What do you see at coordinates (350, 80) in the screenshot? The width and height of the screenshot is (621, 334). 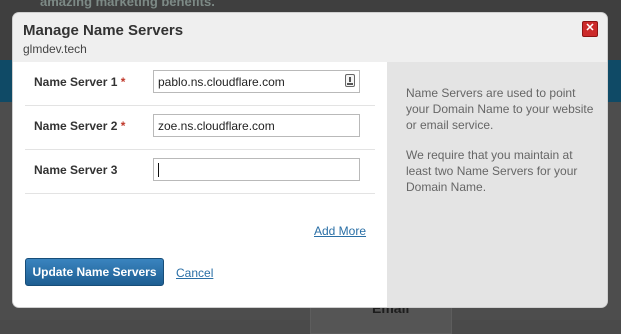 I see `autofill-icon` at bounding box center [350, 80].